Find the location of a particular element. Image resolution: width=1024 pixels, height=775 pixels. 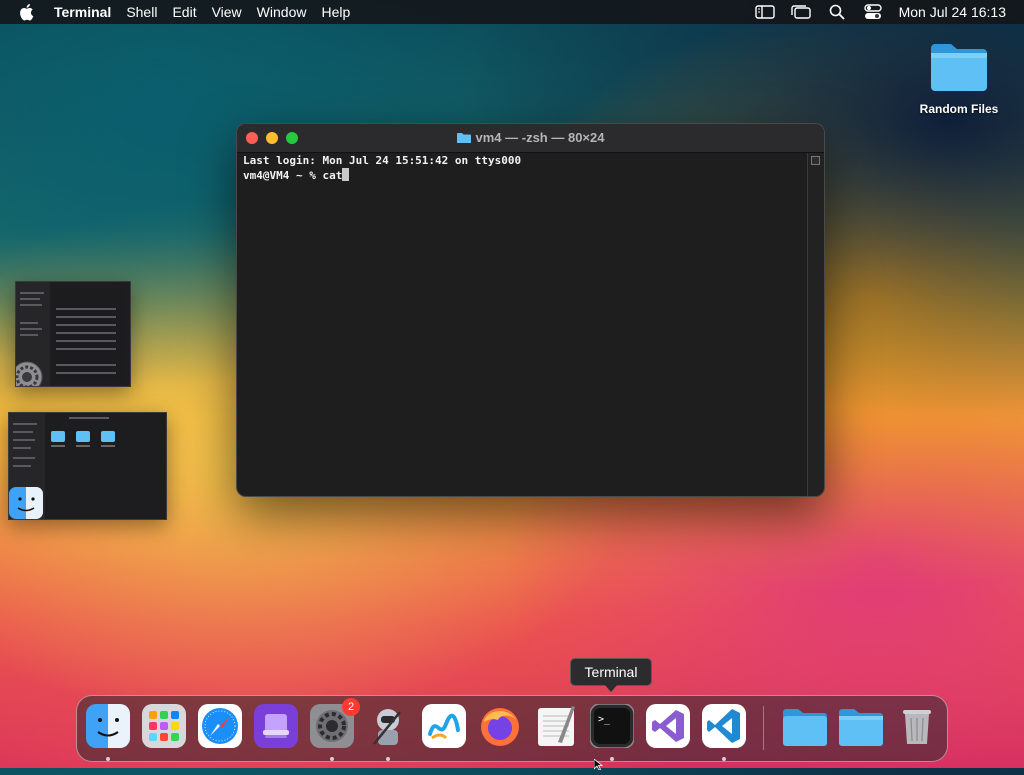

freeform-icon is located at coordinates (444, 726).